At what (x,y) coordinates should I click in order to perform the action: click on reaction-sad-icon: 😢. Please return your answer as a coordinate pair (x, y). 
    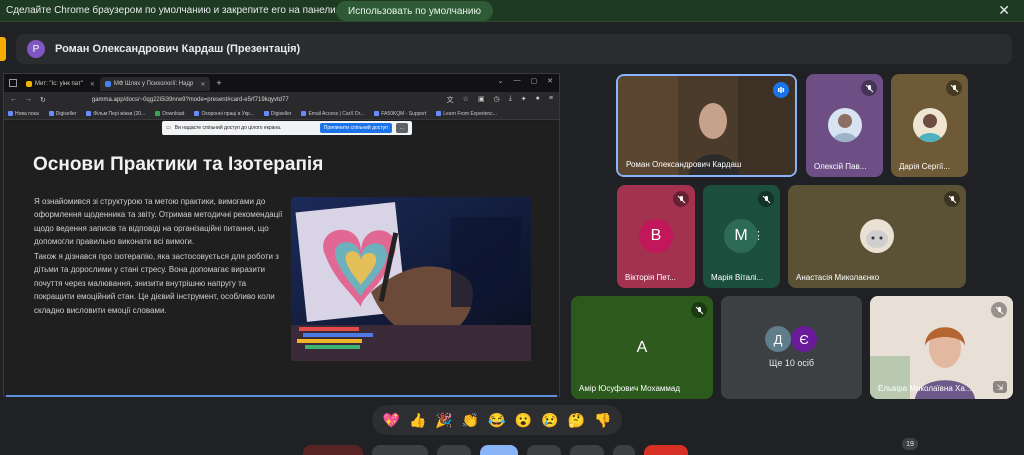
    Looking at the image, I should click on (549, 420).